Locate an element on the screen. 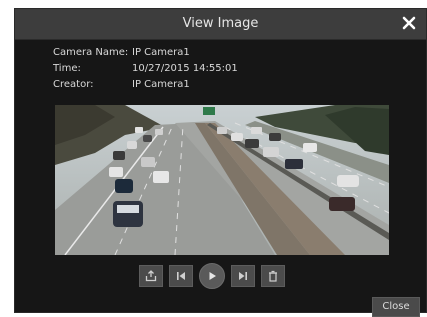 The width and height of the screenshot is (427, 317). delete-button is located at coordinates (273, 276).